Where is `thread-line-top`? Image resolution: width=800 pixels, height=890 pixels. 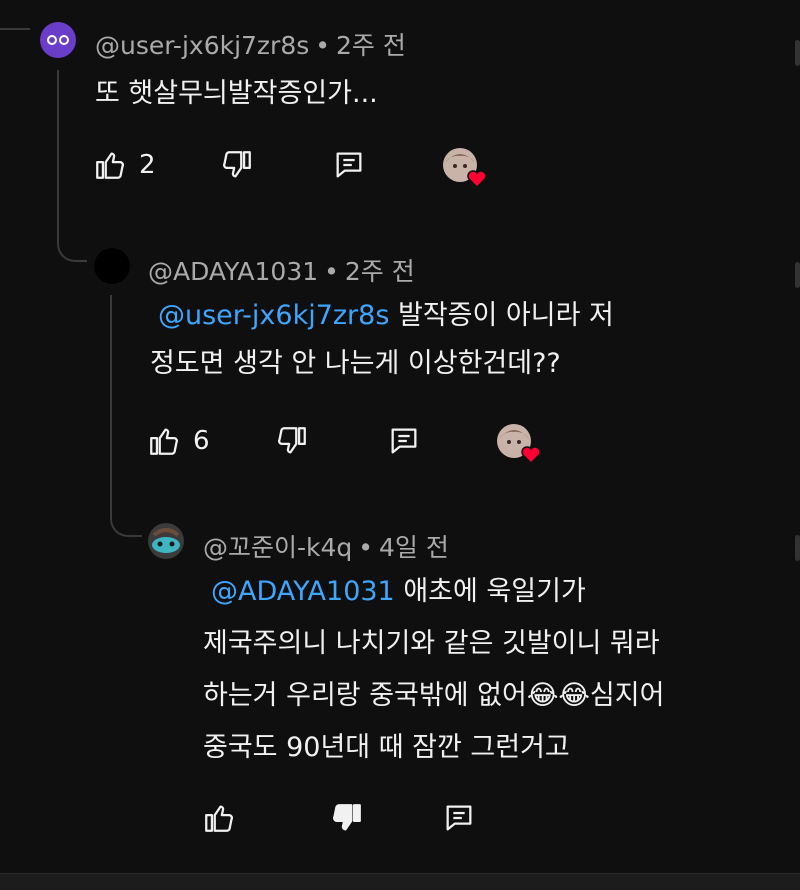 thread-line-top is located at coordinates (15, 15).